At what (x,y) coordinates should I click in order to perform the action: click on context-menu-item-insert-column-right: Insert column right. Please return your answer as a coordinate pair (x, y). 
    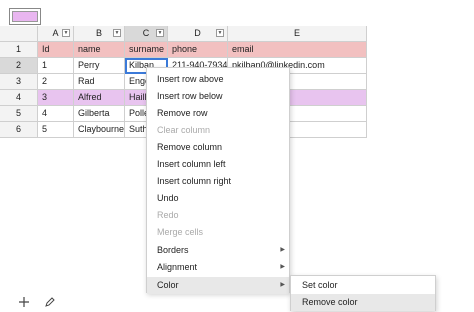
    Looking at the image, I should click on (218, 181).